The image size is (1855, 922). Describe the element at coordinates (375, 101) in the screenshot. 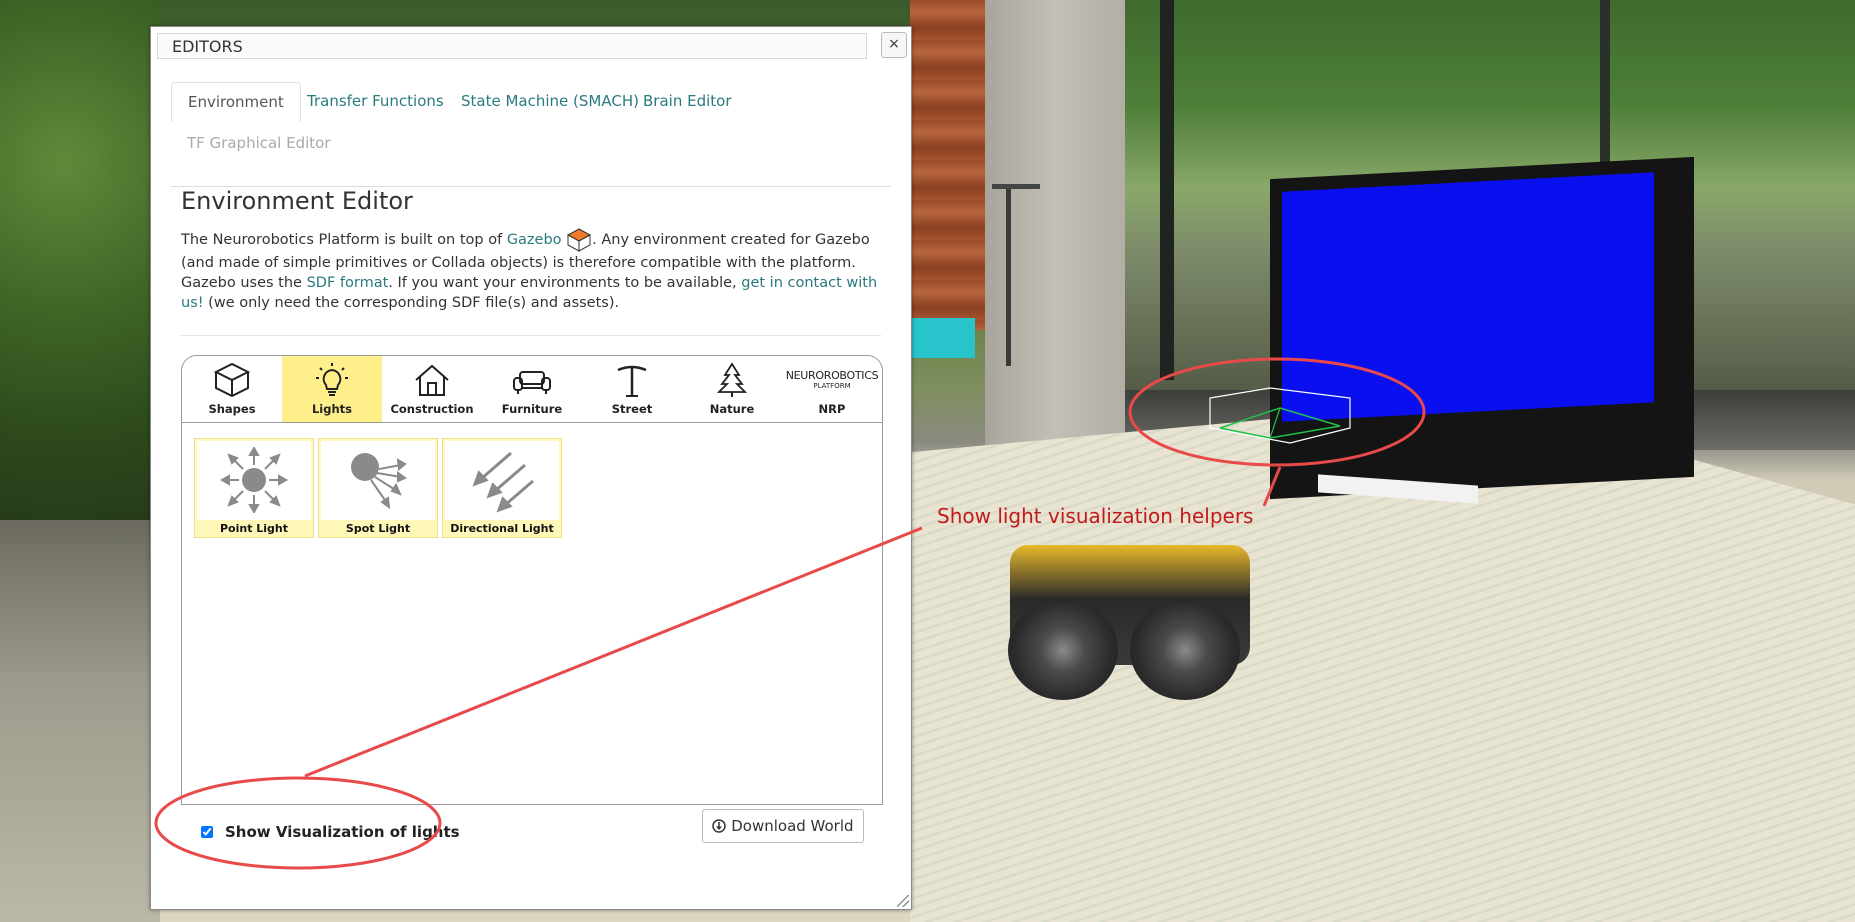

I see `tab-transfer-functions: Transfer Functions` at that location.